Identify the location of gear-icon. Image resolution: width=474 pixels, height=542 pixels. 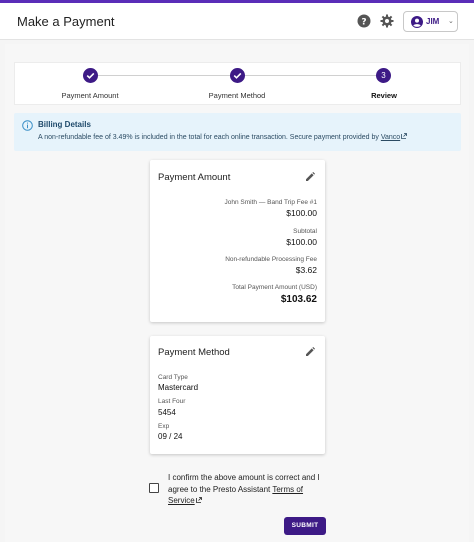
(387, 21).